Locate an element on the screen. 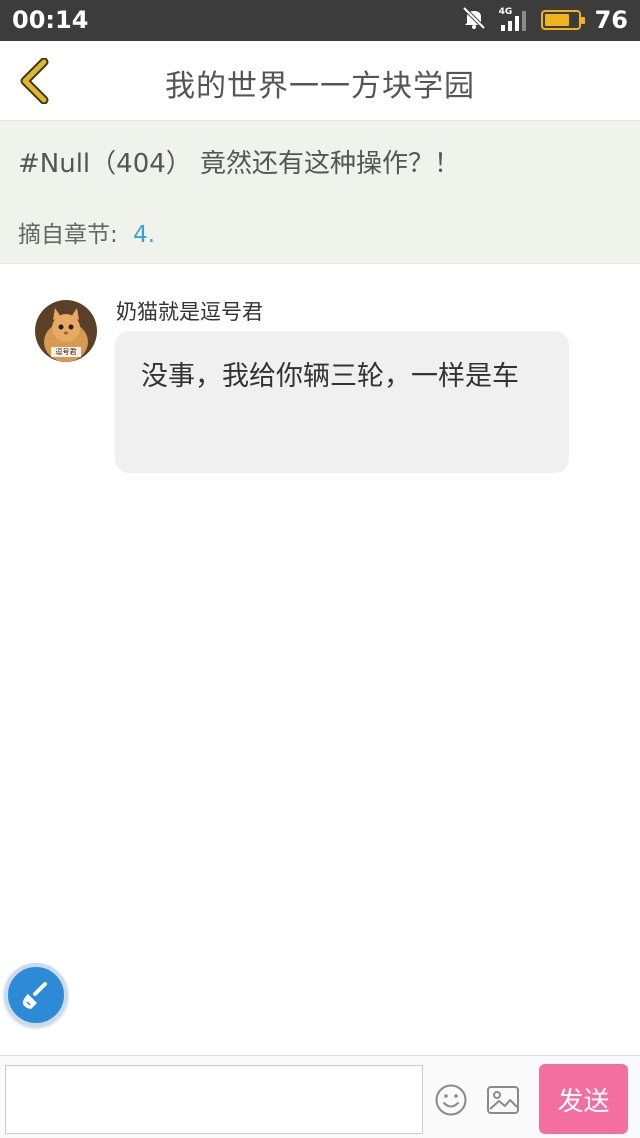 Image resolution: width=640 pixels, height=1138 pixels. smiley-icon is located at coordinates (451, 1100).